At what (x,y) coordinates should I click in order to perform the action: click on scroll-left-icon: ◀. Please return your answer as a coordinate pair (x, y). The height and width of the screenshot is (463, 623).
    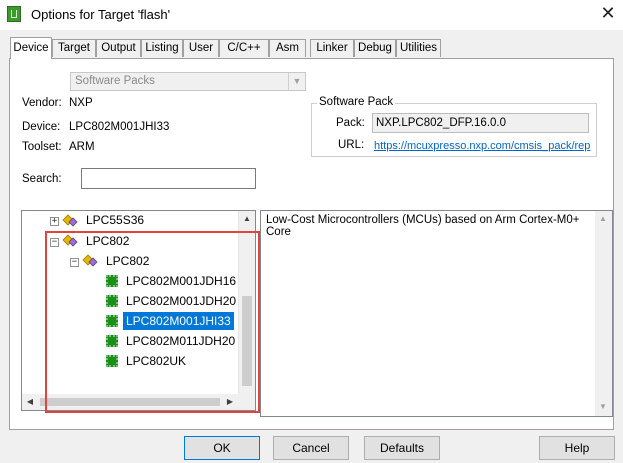
    Looking at the image, I should click on (30, 402).